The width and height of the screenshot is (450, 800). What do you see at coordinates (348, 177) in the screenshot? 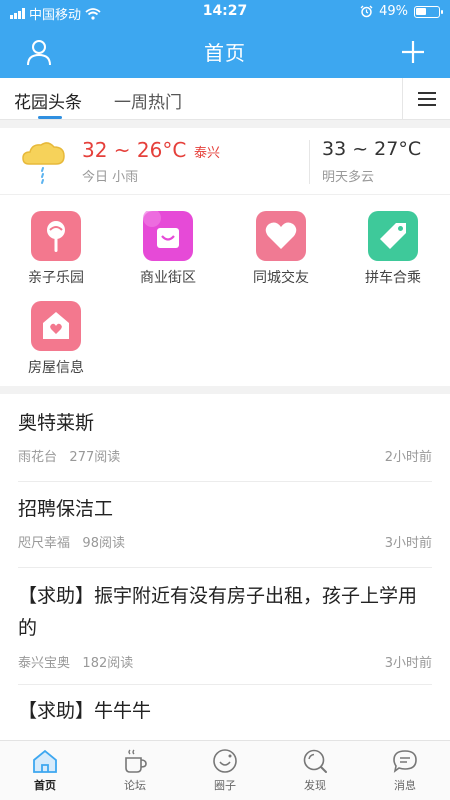
I see `tomorrow-weather-desc: 明天多云` at bounding box center [348, 177].